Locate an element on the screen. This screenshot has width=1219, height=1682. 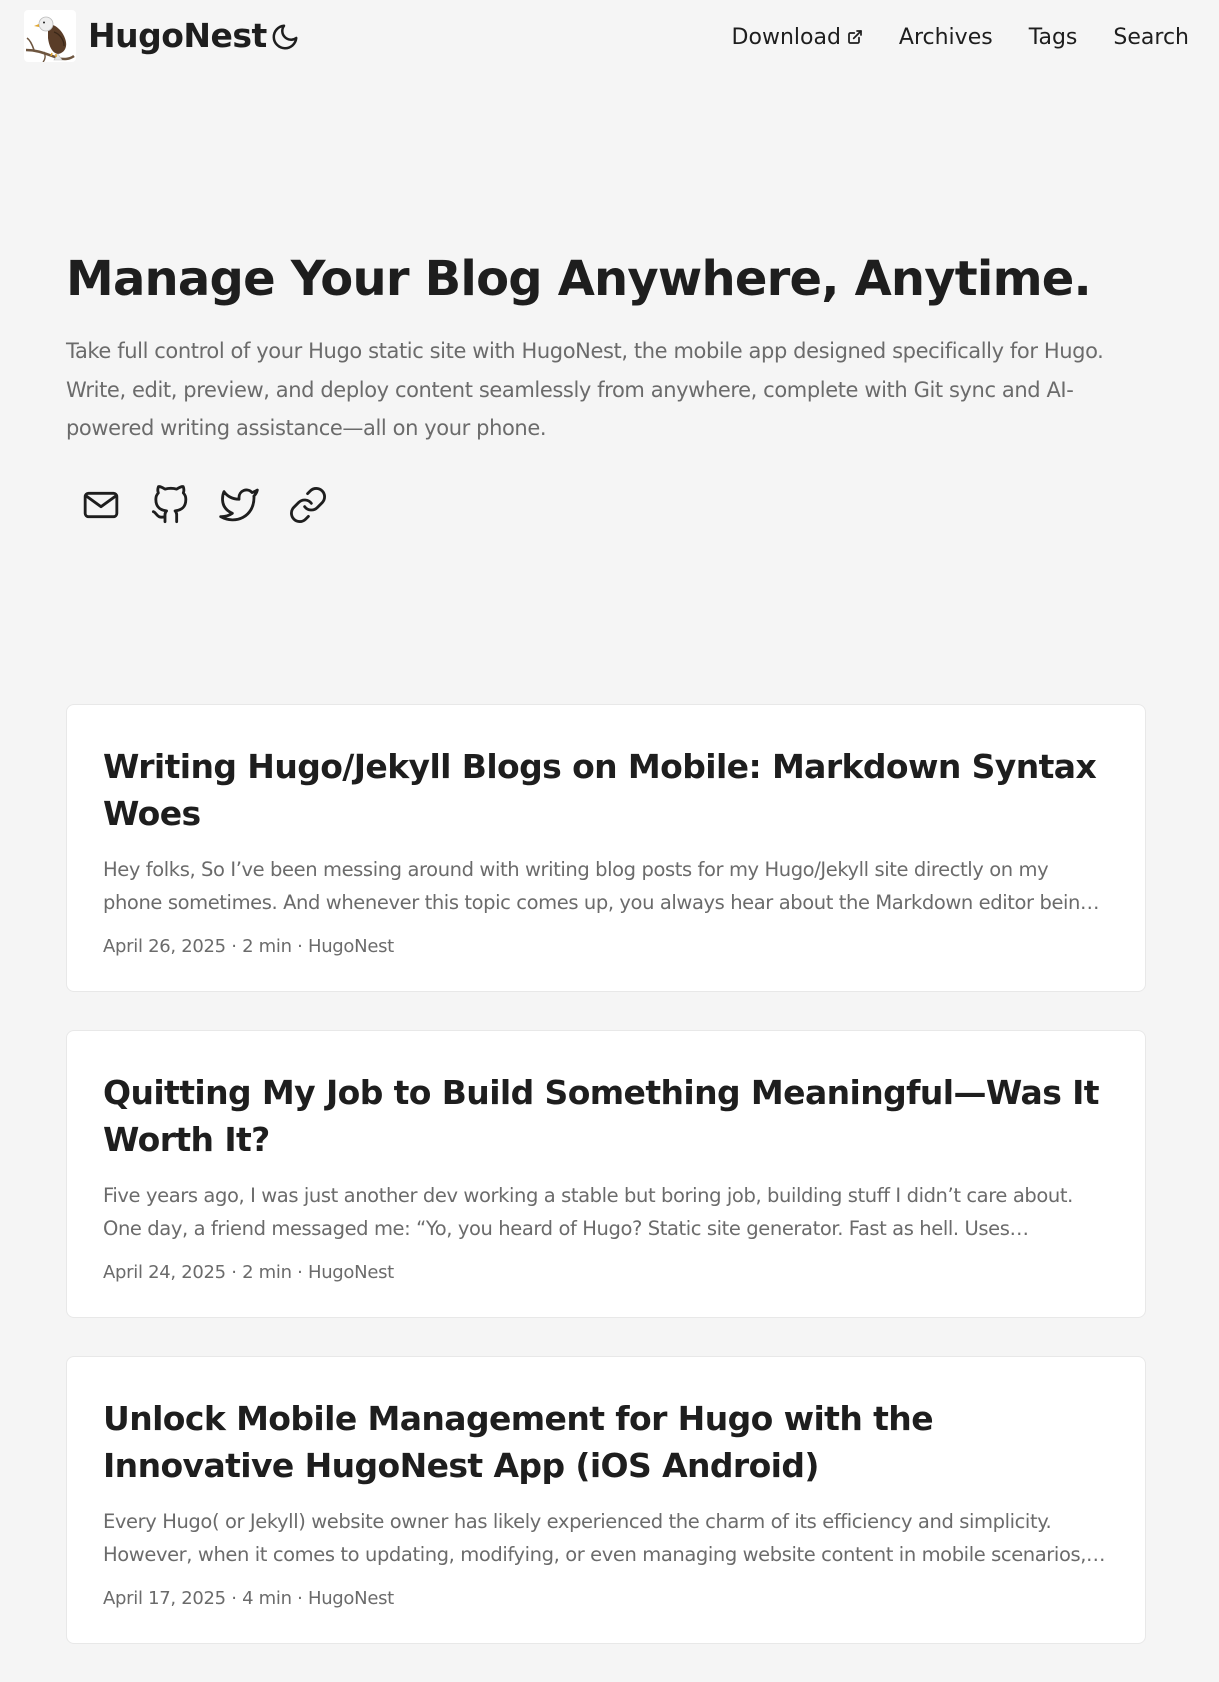
nav-download-link: Download is located at coordinates (797, 37).